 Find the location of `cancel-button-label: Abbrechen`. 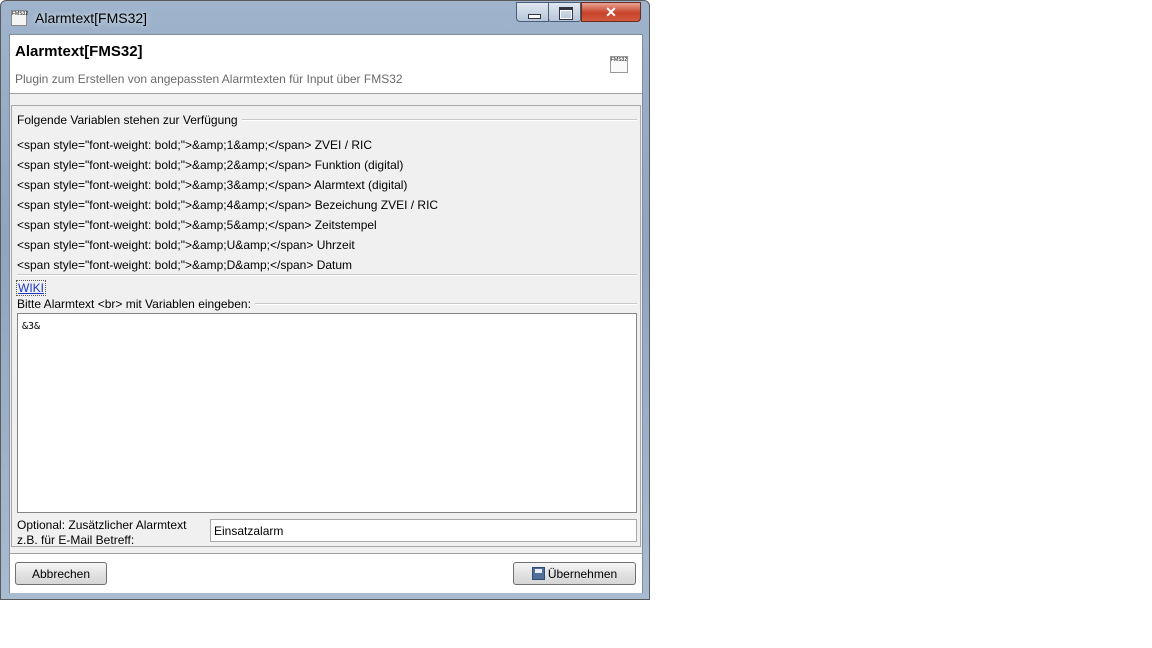

cancel-button-label: Abbrechen is located at coordinates (61, 573).